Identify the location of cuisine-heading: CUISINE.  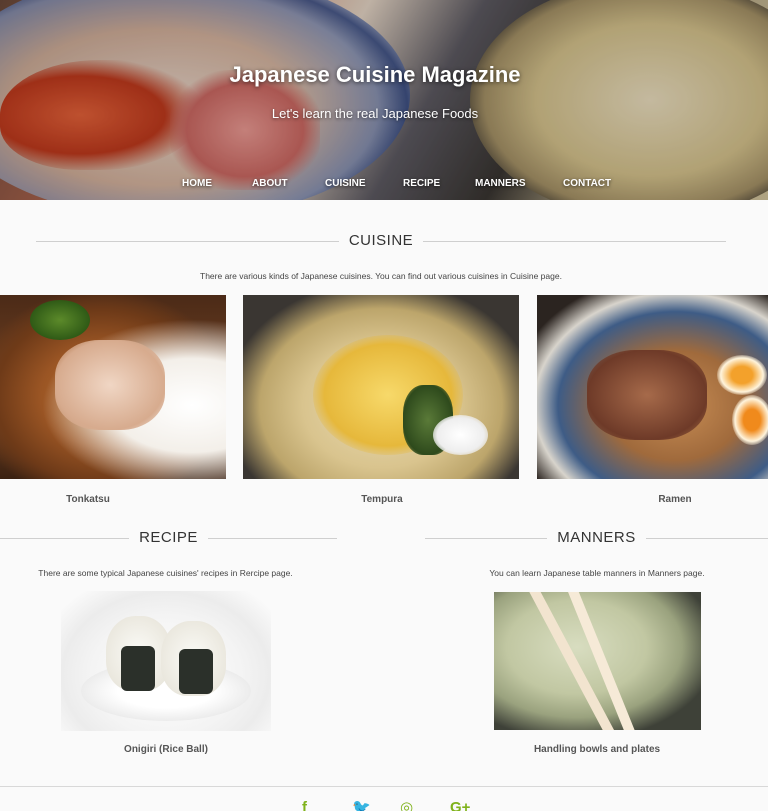
(381, 240).